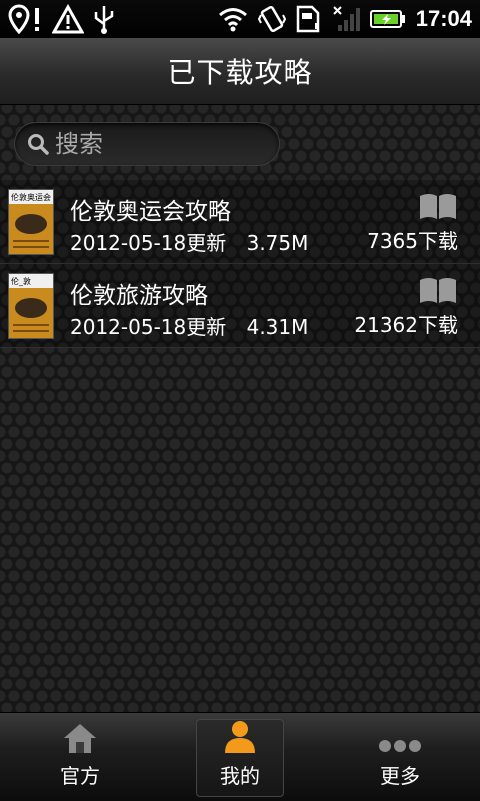 The image size is (480, 801). I want to click on battery-charging-icon, so click(387, 19).